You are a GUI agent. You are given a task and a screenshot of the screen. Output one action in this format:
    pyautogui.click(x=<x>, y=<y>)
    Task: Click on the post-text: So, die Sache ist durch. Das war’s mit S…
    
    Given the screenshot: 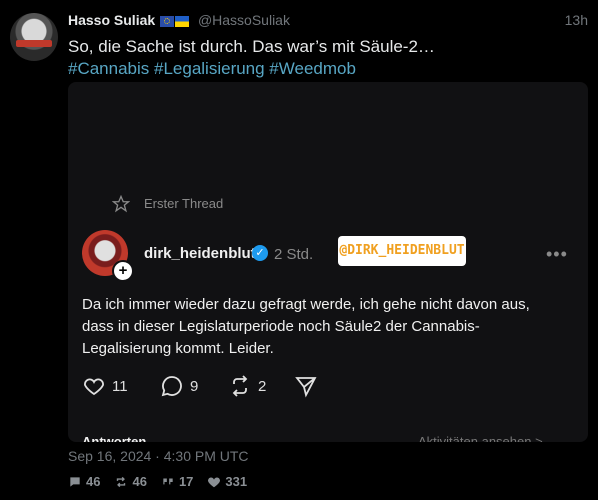 What is the action you would take?
    pyautogui.click(x=251, y=58)
    